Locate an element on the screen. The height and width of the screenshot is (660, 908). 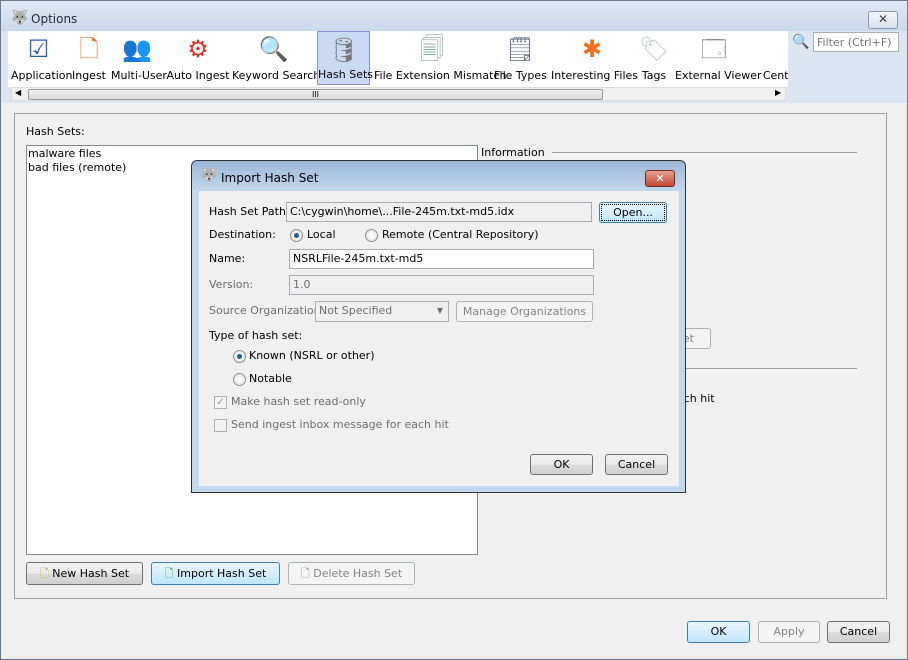
dialog-ok-button: OK is located at coordinates (561, 464).